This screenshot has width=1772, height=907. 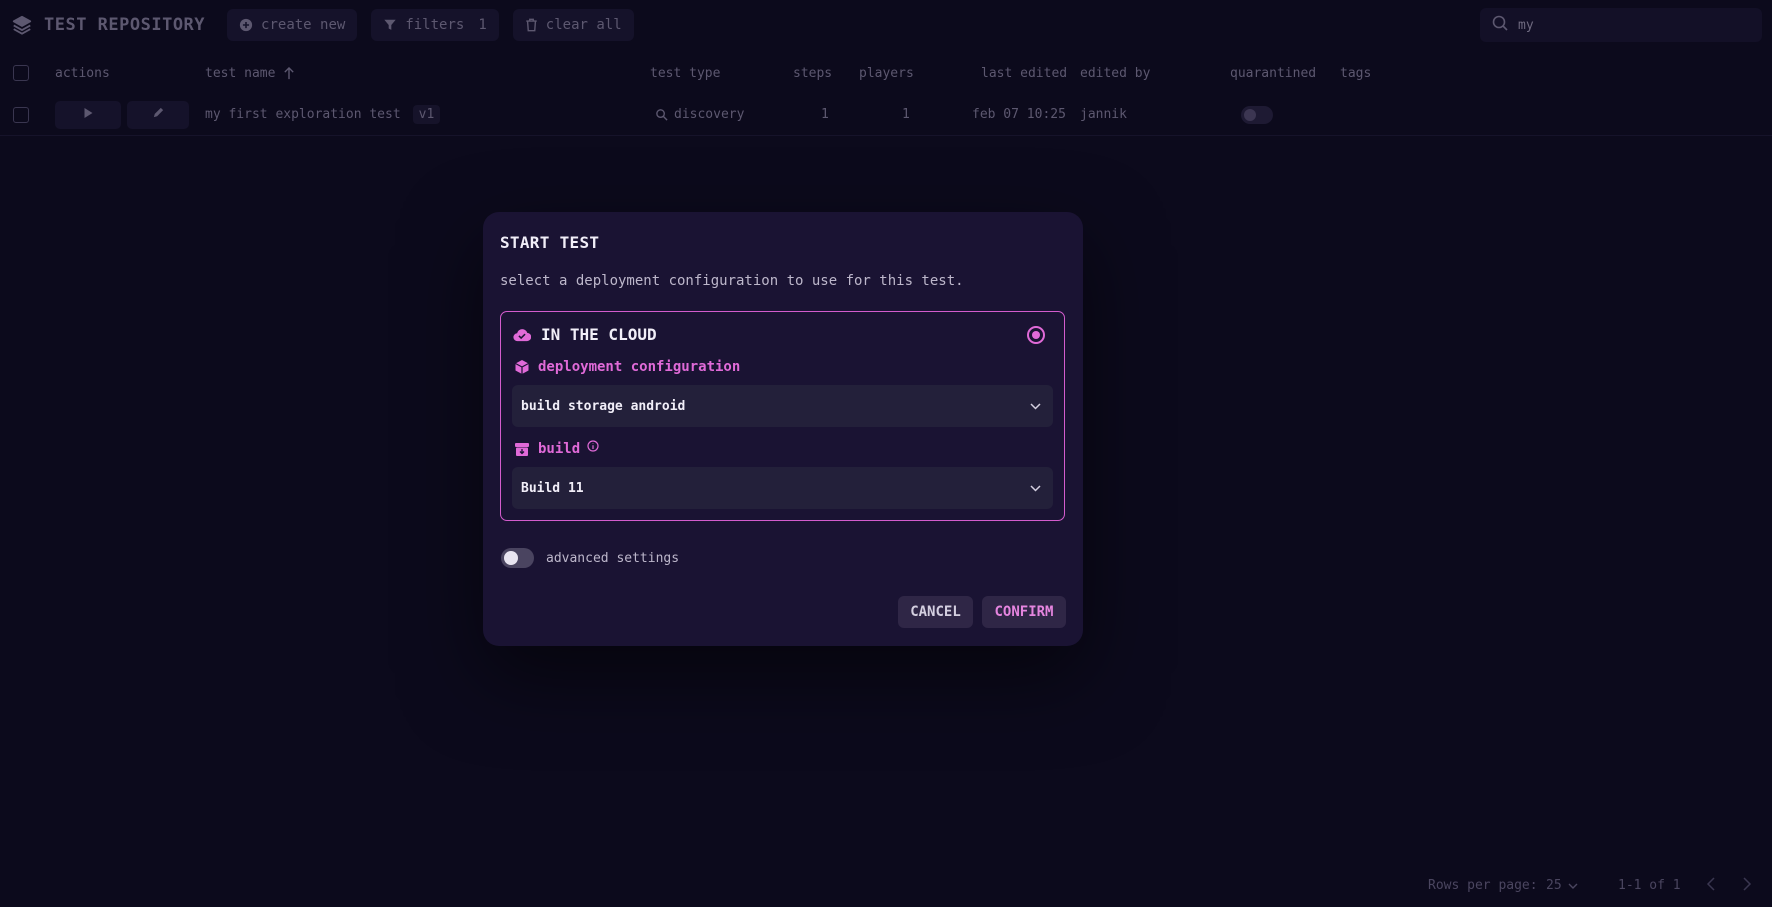 What do you see at coordinates (426, 114) in the screenshot?
I see `version-tag: v1` at bounding box center [426, 114].